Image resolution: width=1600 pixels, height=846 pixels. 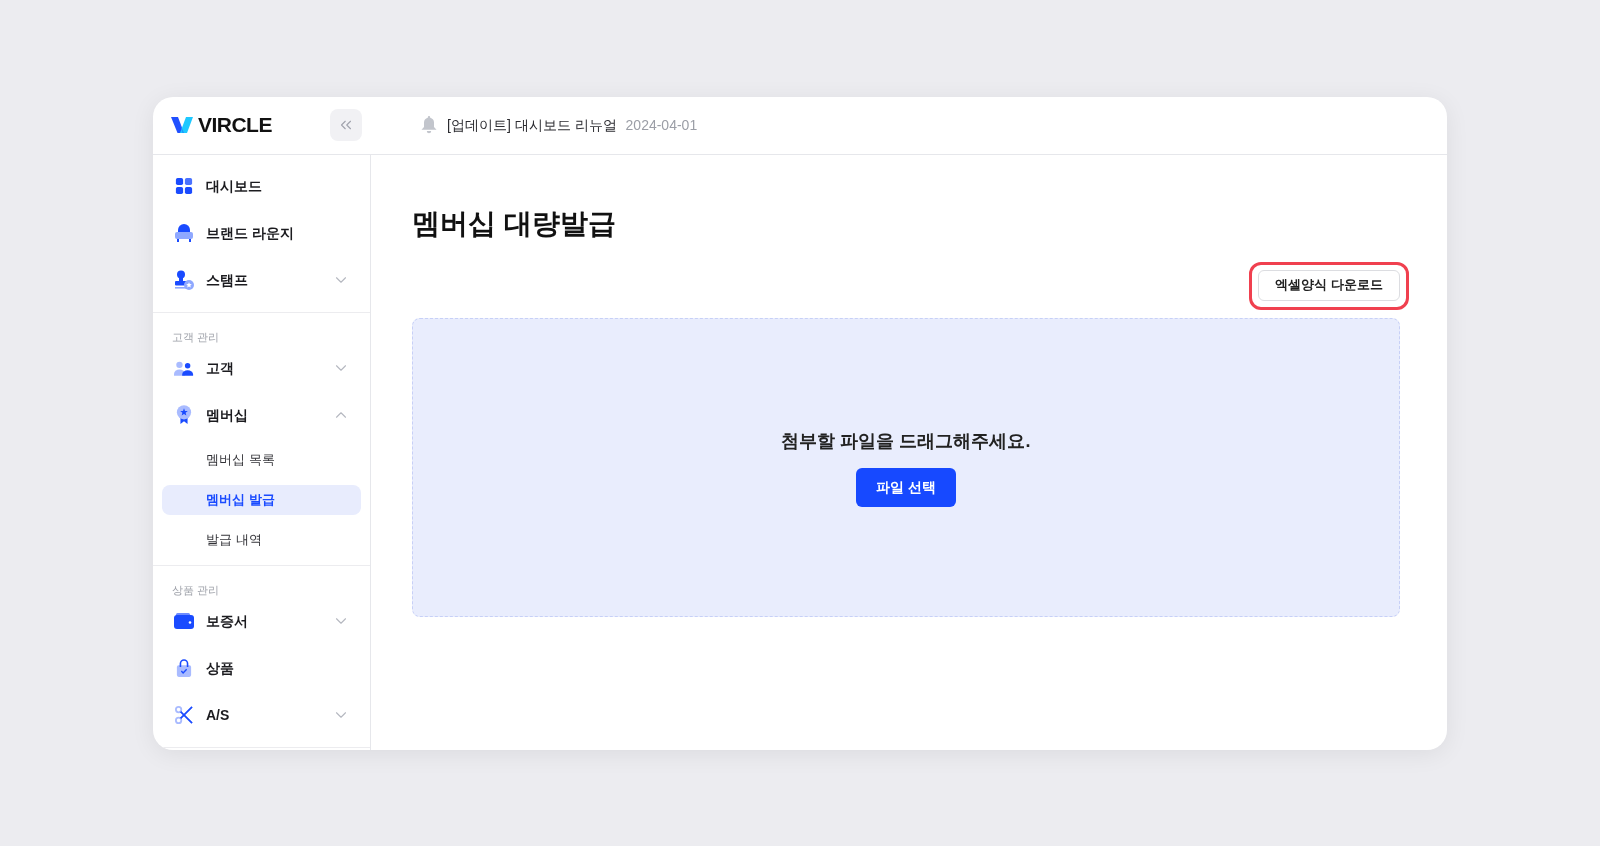 What do you see at coordinates (261, 459) in the screenshot?
I see `sidebar-subitem: 멤버십 목록` at bounding box center [261, 459].